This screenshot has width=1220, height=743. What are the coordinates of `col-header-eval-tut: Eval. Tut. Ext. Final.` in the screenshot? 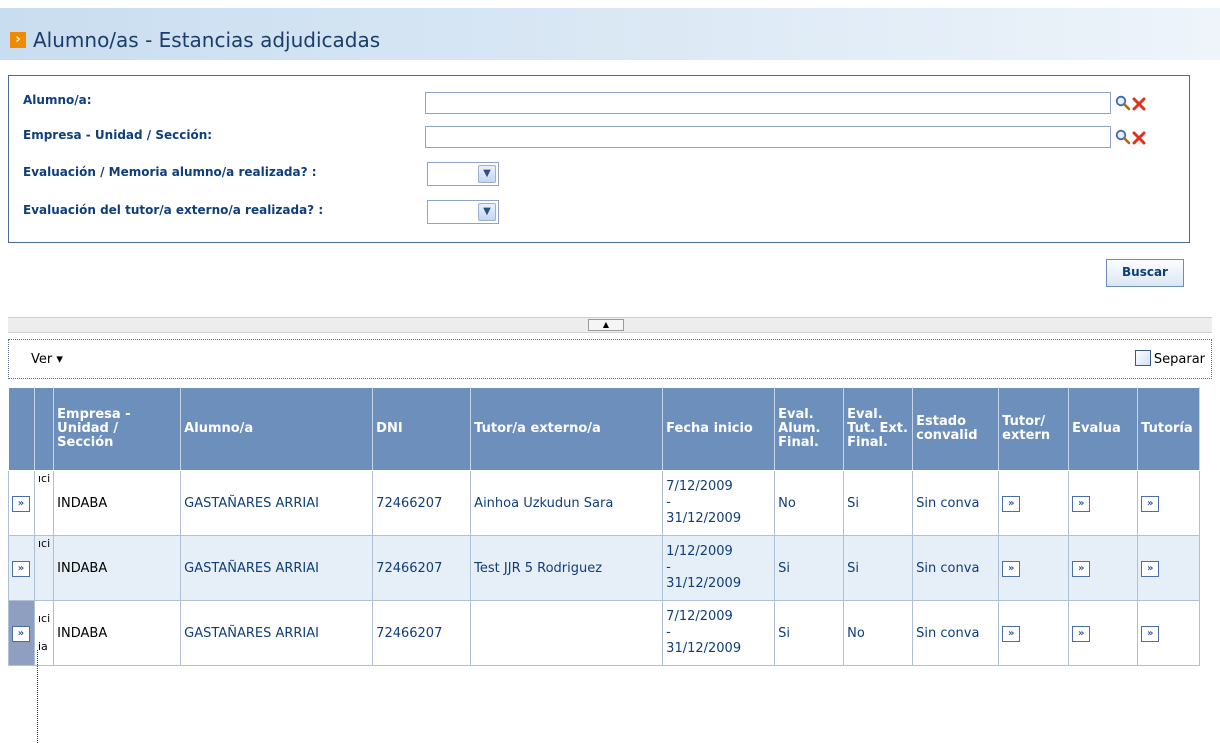 It's located at (878, 429).